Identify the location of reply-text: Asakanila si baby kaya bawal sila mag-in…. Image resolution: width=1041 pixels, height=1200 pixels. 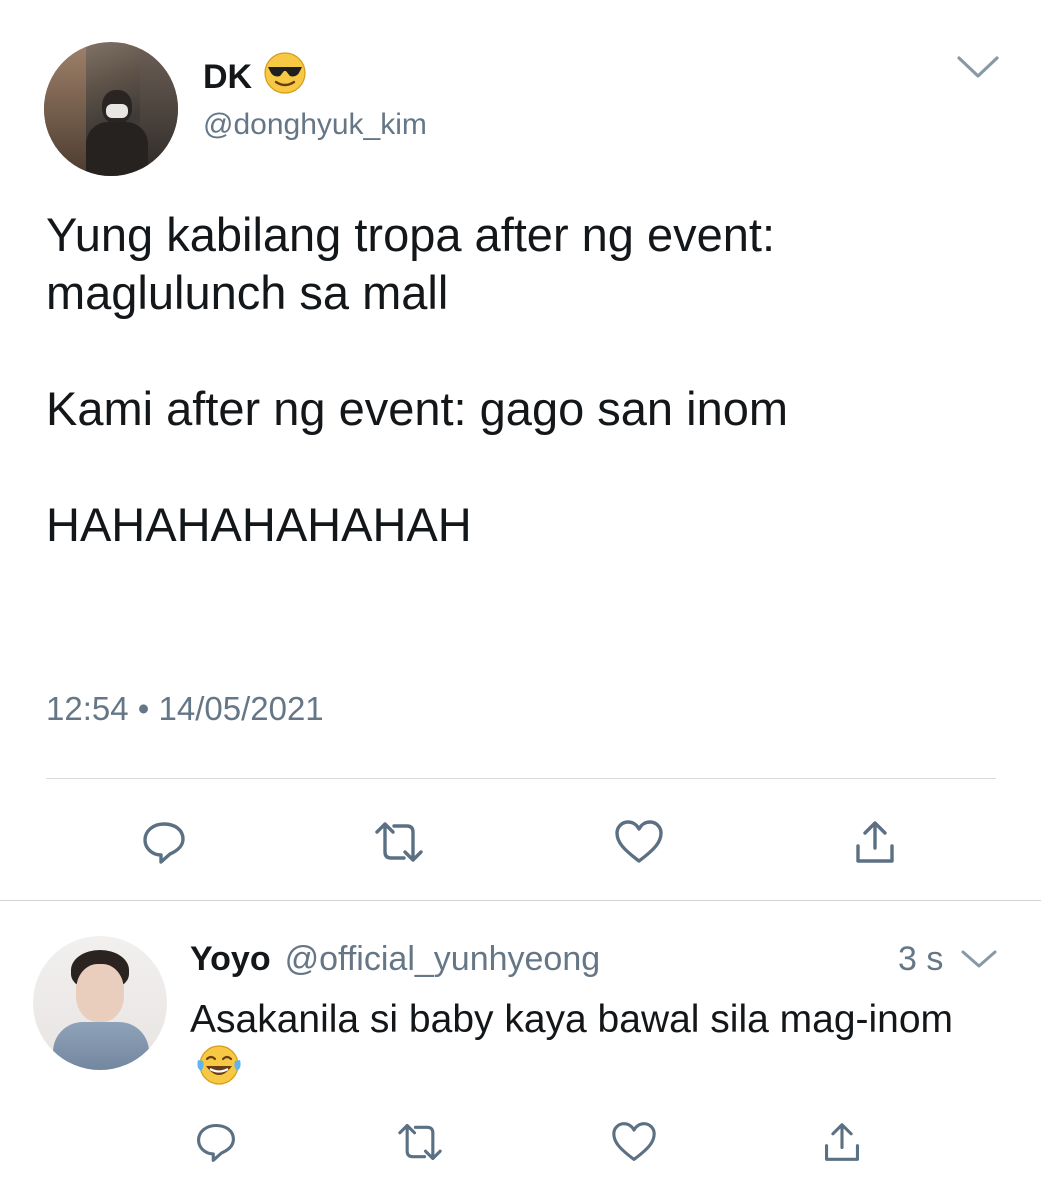
(590, 1047).